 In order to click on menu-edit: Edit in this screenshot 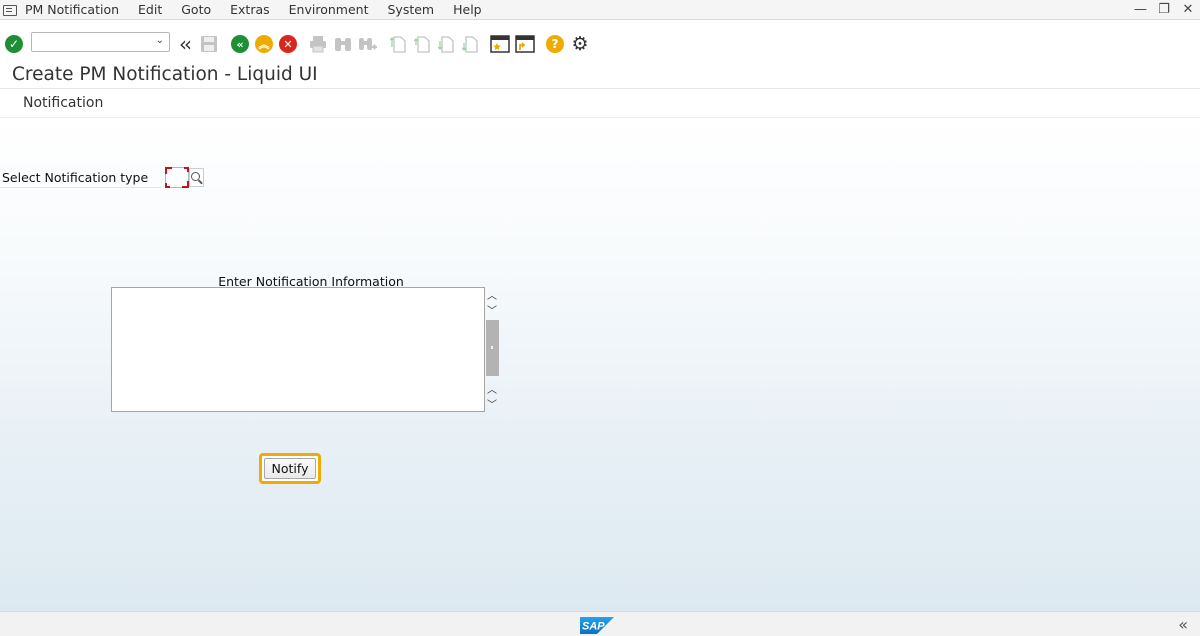, I will do `click(150, 9)`.